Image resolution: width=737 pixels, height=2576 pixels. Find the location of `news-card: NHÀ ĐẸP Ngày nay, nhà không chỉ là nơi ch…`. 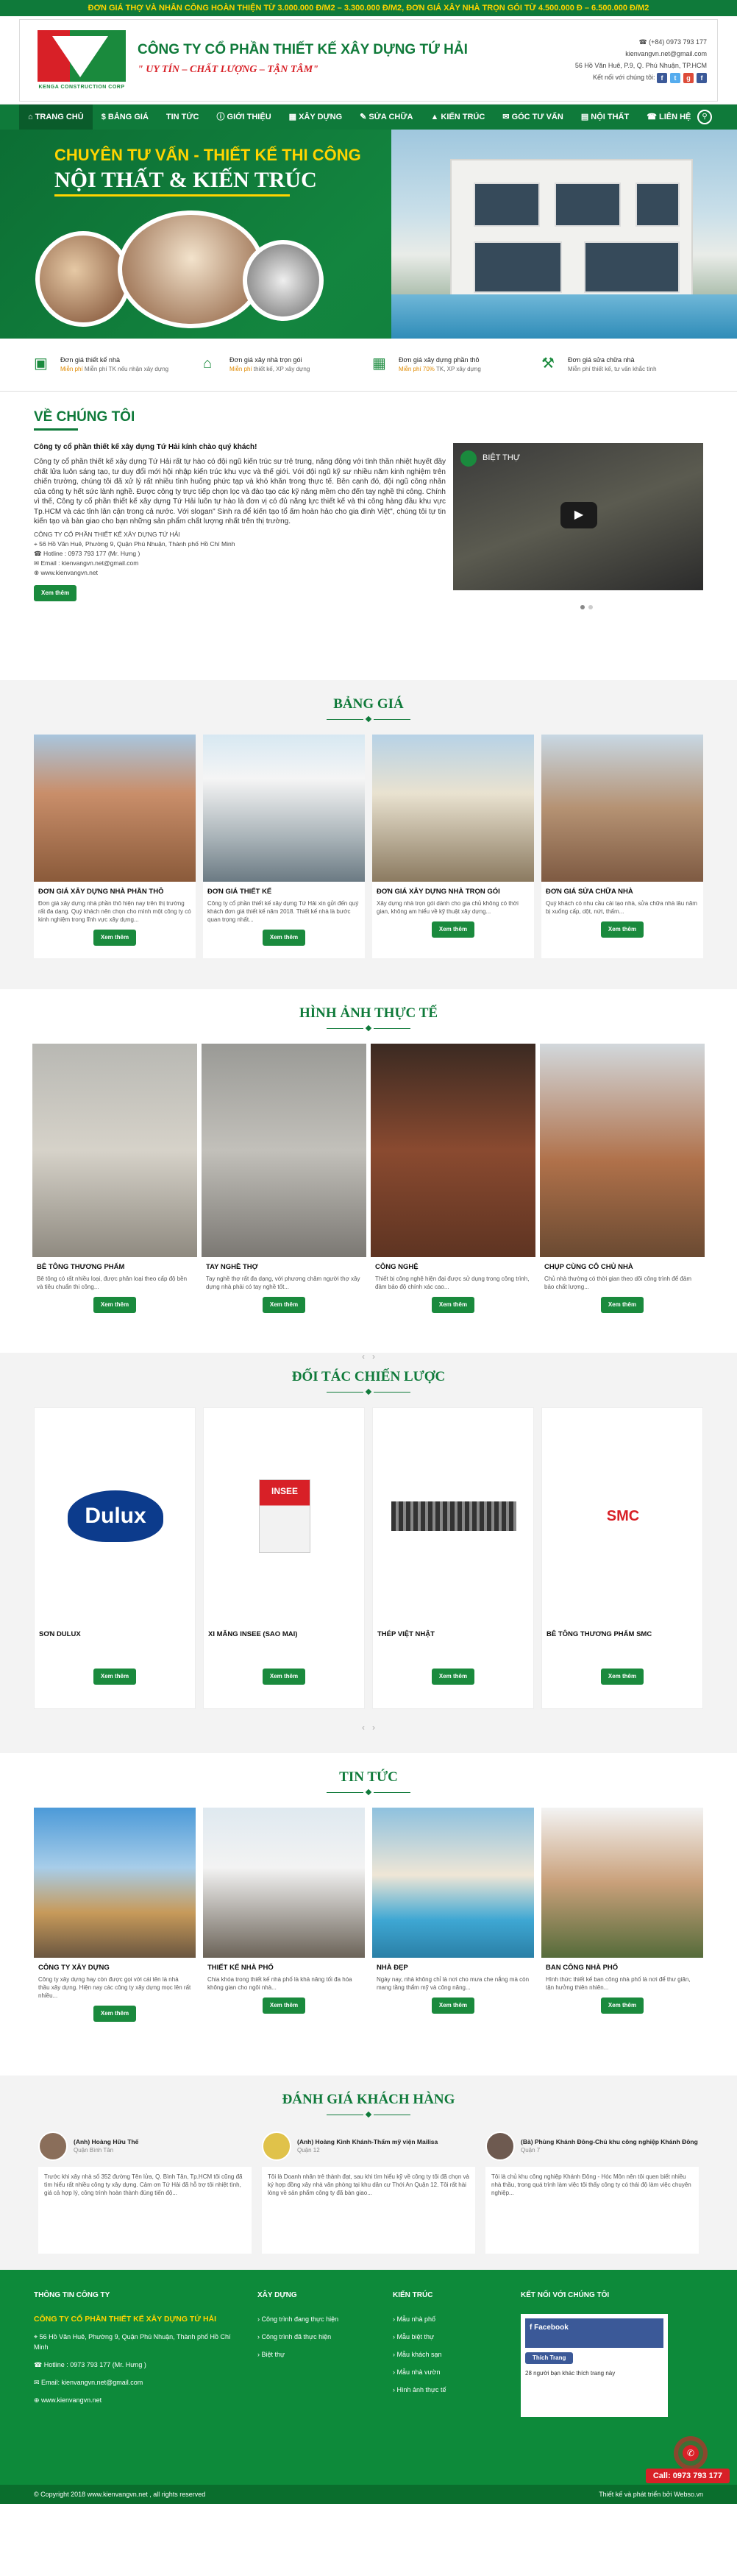

news-card: NHÀ ĐẸP Ngày nay, nhà không chỉ là nơi ch… is located at coordinates (453, 1925).